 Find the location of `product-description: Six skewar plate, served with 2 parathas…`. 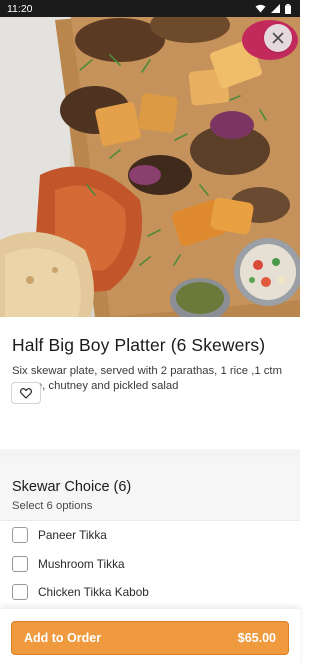

product-description: Six skewar plate, served with 2 parathas… is located at coordinates (147, 378).